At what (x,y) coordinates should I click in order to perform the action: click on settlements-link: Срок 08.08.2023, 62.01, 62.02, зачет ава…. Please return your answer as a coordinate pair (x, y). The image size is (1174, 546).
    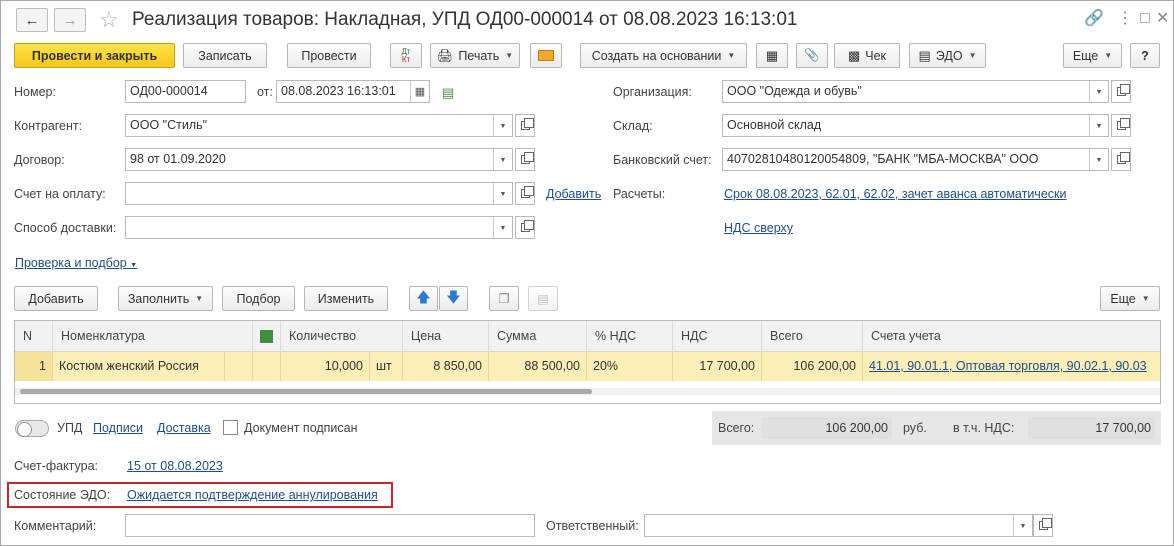
    Looking at the image, I should click on (895, 194).